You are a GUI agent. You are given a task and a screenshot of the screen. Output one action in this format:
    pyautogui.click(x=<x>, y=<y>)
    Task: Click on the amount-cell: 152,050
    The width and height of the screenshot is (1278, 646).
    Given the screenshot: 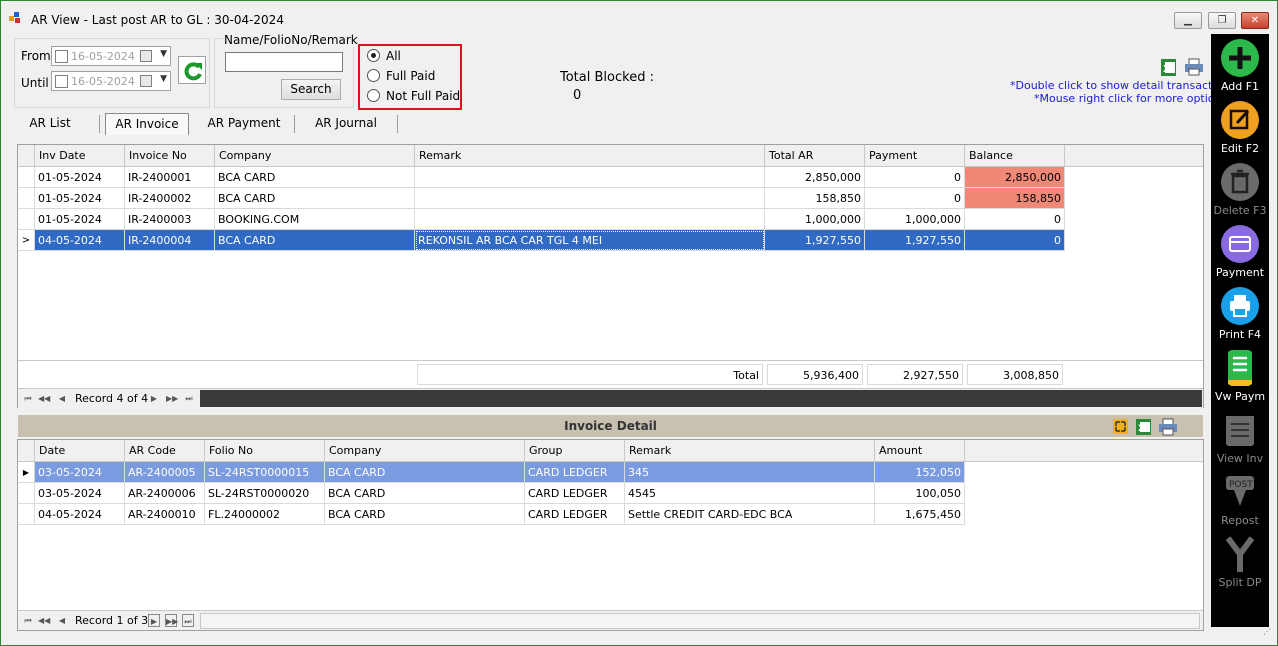 What is the action you would take?
    pyautogui.click(x=920, y=472)
    